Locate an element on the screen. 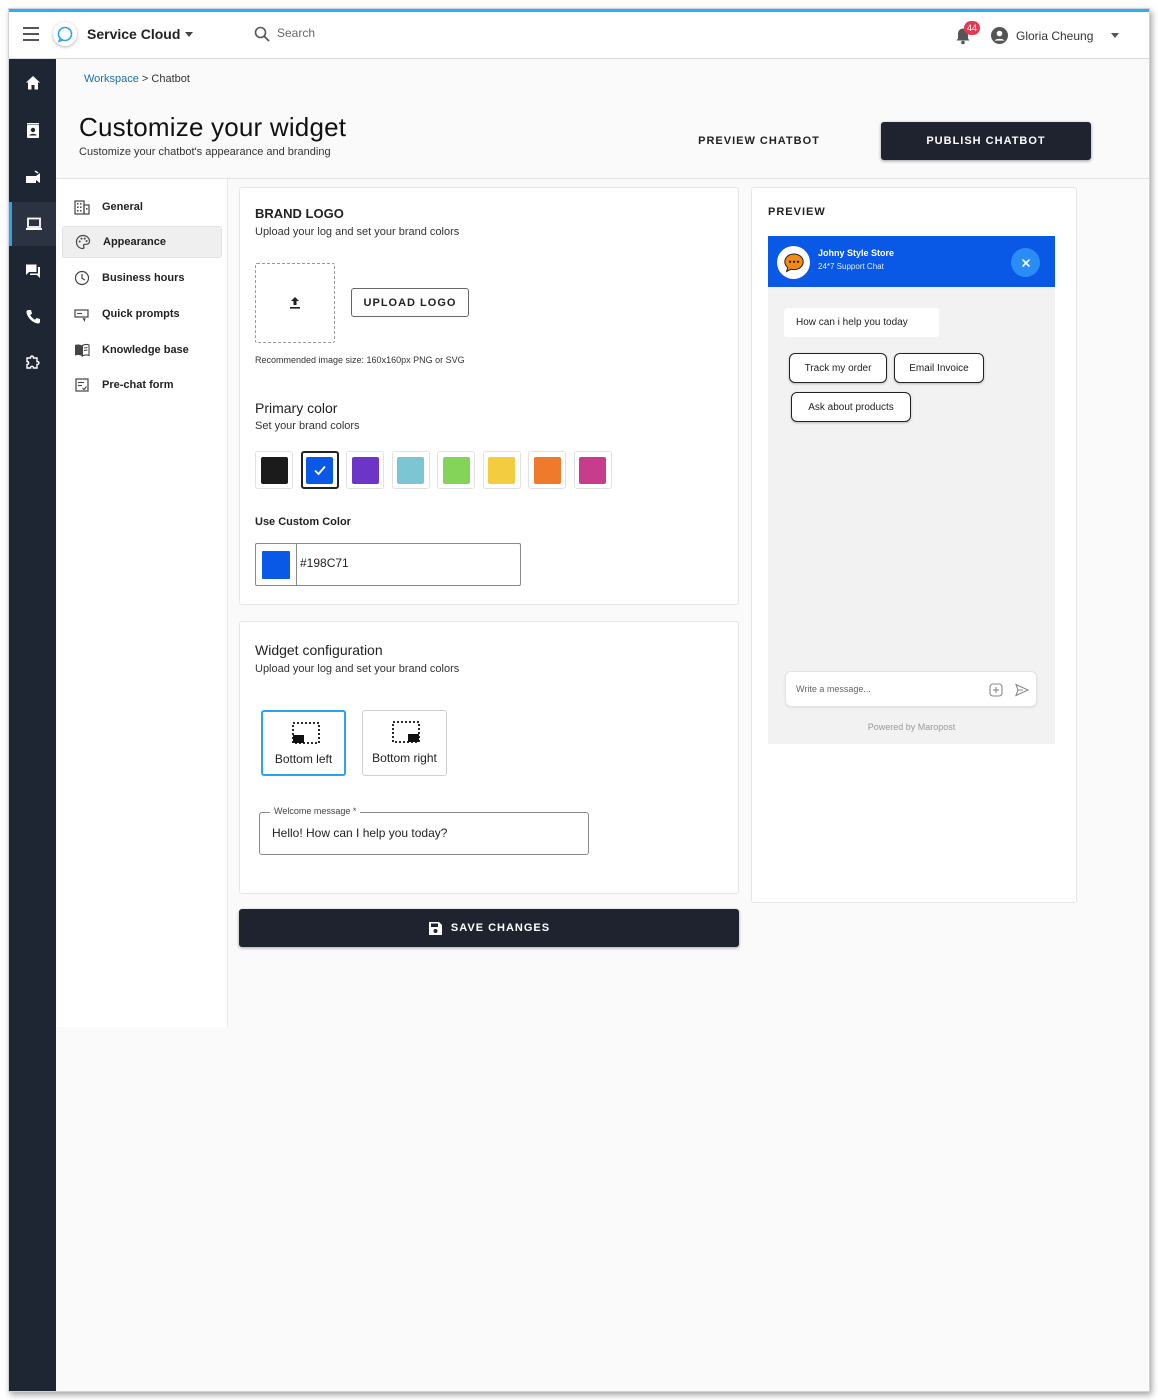 The image size is (1158, 1400). upload-logo-button: UPLOAD LOGO is located at coordinates (410, 302).